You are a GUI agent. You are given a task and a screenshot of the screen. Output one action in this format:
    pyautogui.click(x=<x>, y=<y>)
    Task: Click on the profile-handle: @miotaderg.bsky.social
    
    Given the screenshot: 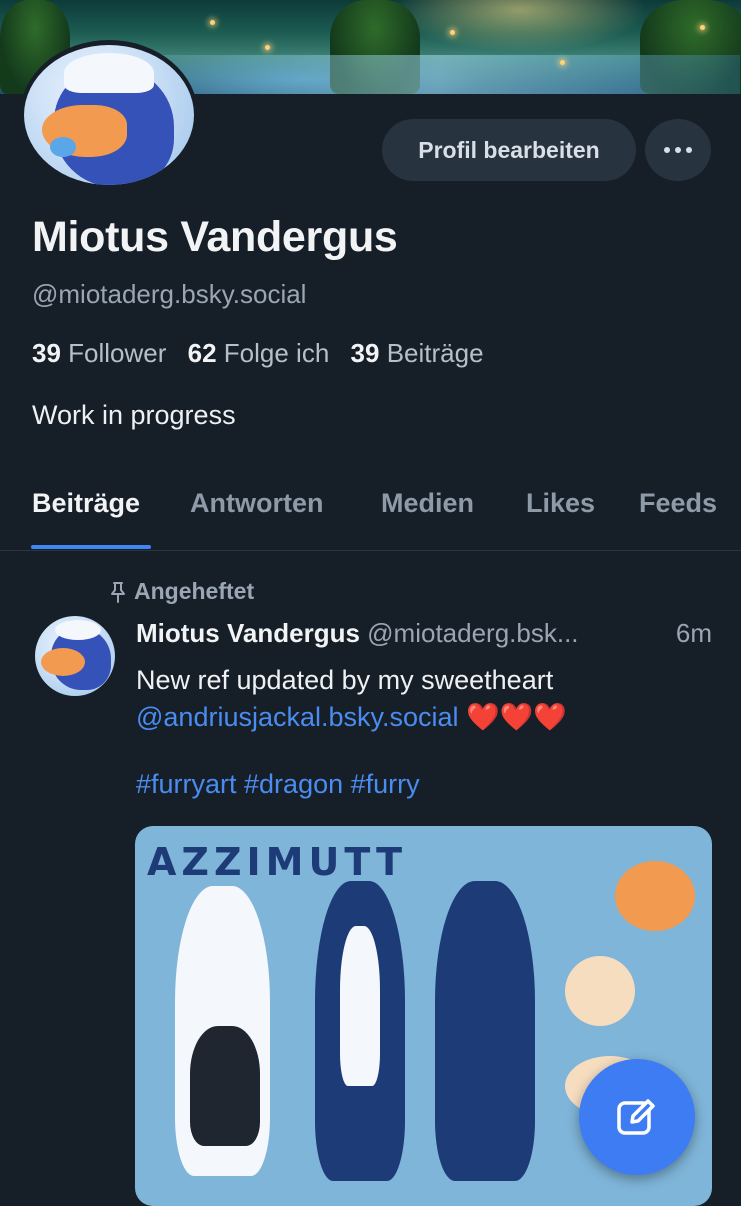 What is the action you would take?
    pyautogui.click(x=169, y=294)
    